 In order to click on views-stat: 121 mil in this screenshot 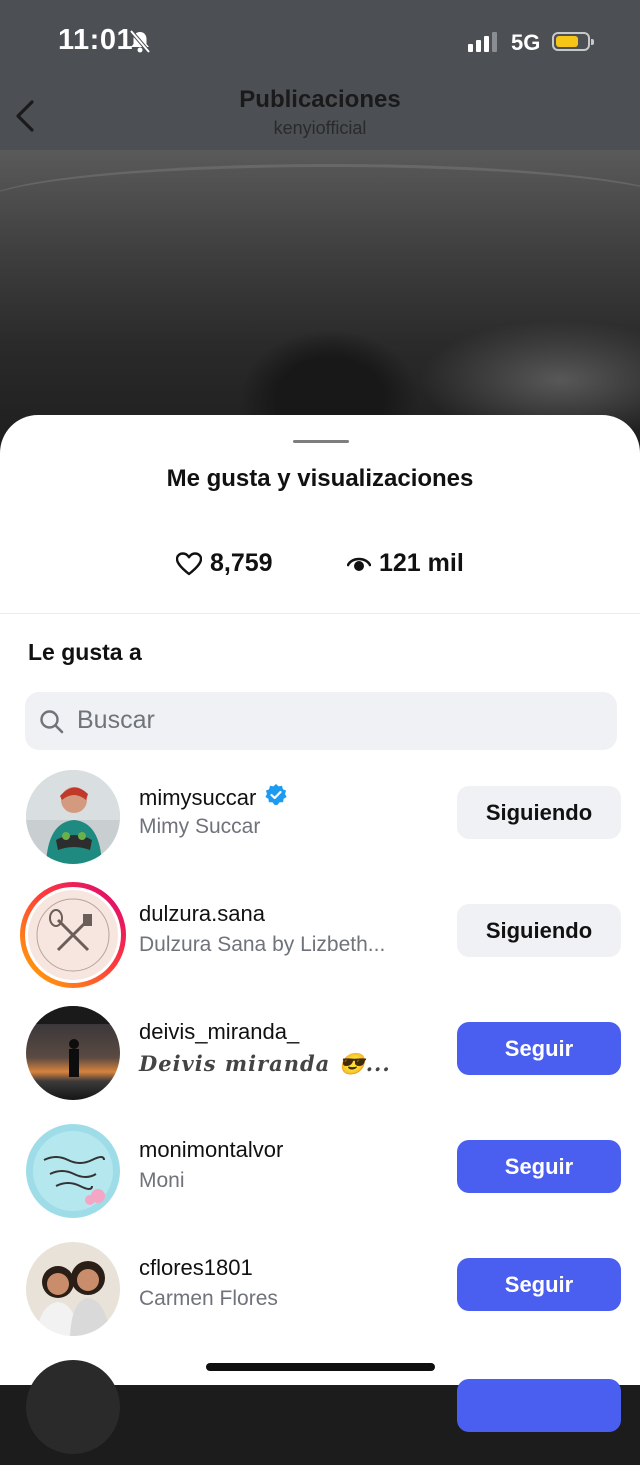, I will do `click(405, 563)`.